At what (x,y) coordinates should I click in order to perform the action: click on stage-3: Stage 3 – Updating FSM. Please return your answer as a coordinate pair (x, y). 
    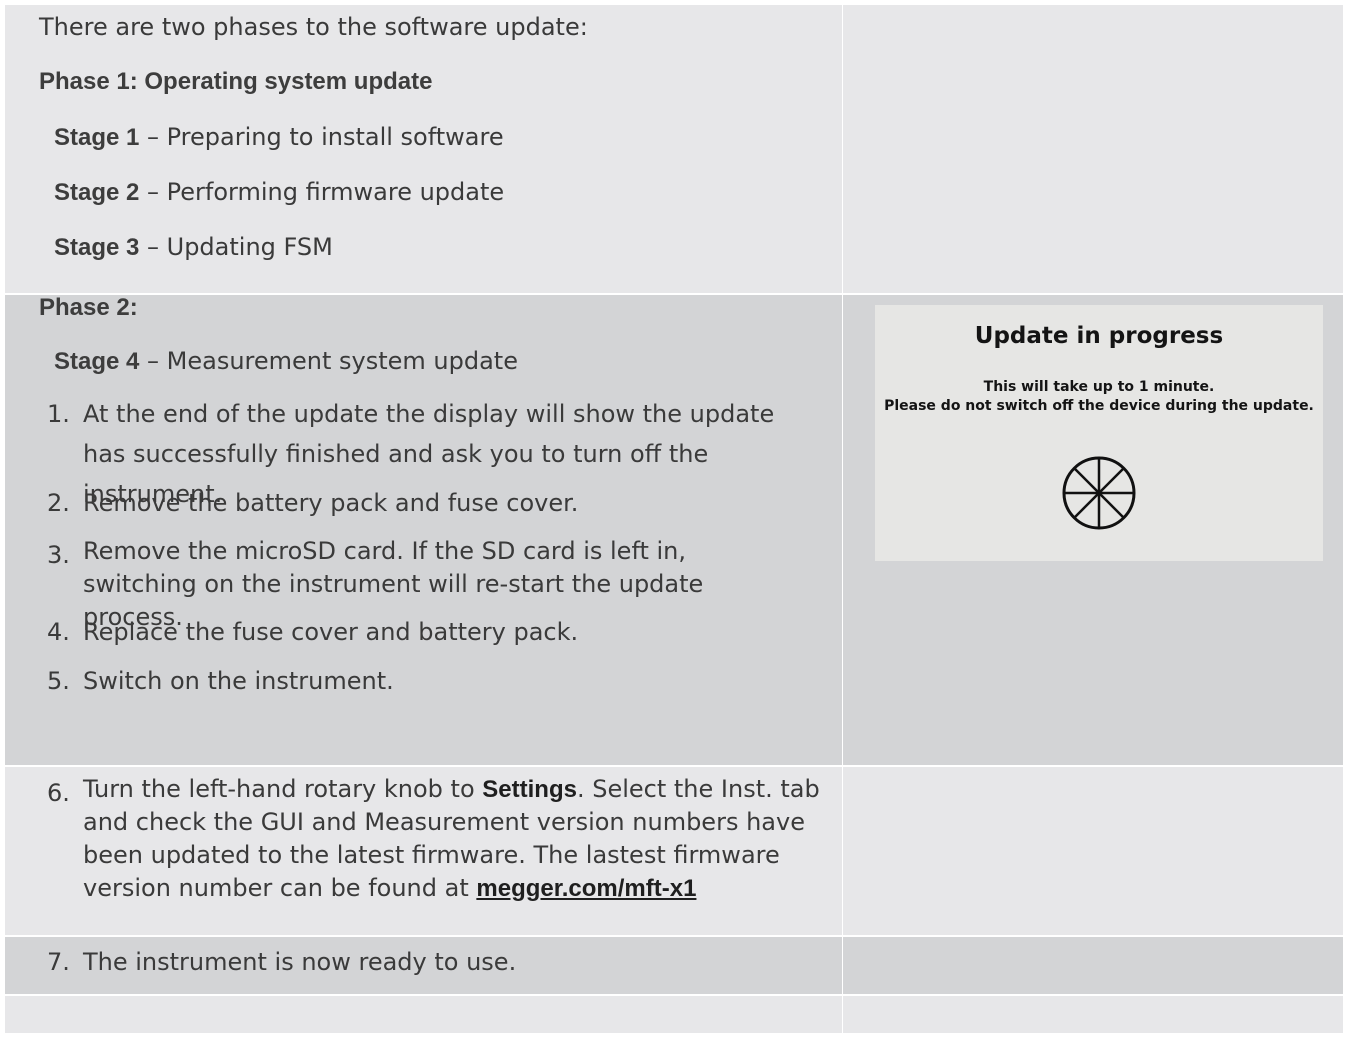
    Looking at the image, I should click on (193, 247).